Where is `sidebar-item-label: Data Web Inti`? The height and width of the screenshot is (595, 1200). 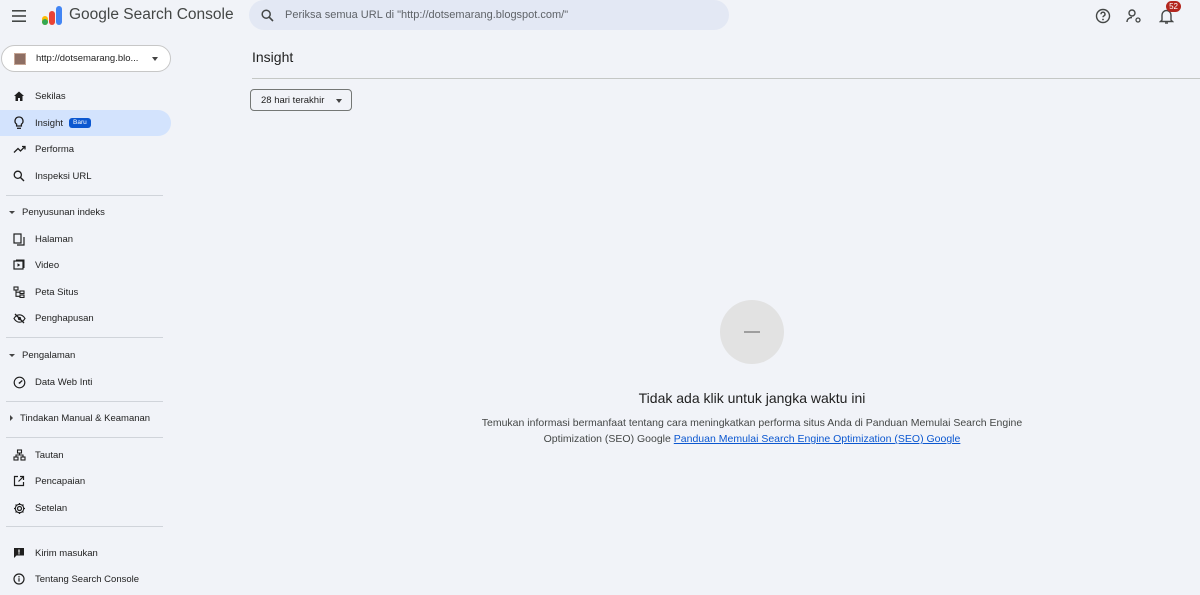
sidebar-item-label: Data Web Inti is located at coordinates (64, 382).